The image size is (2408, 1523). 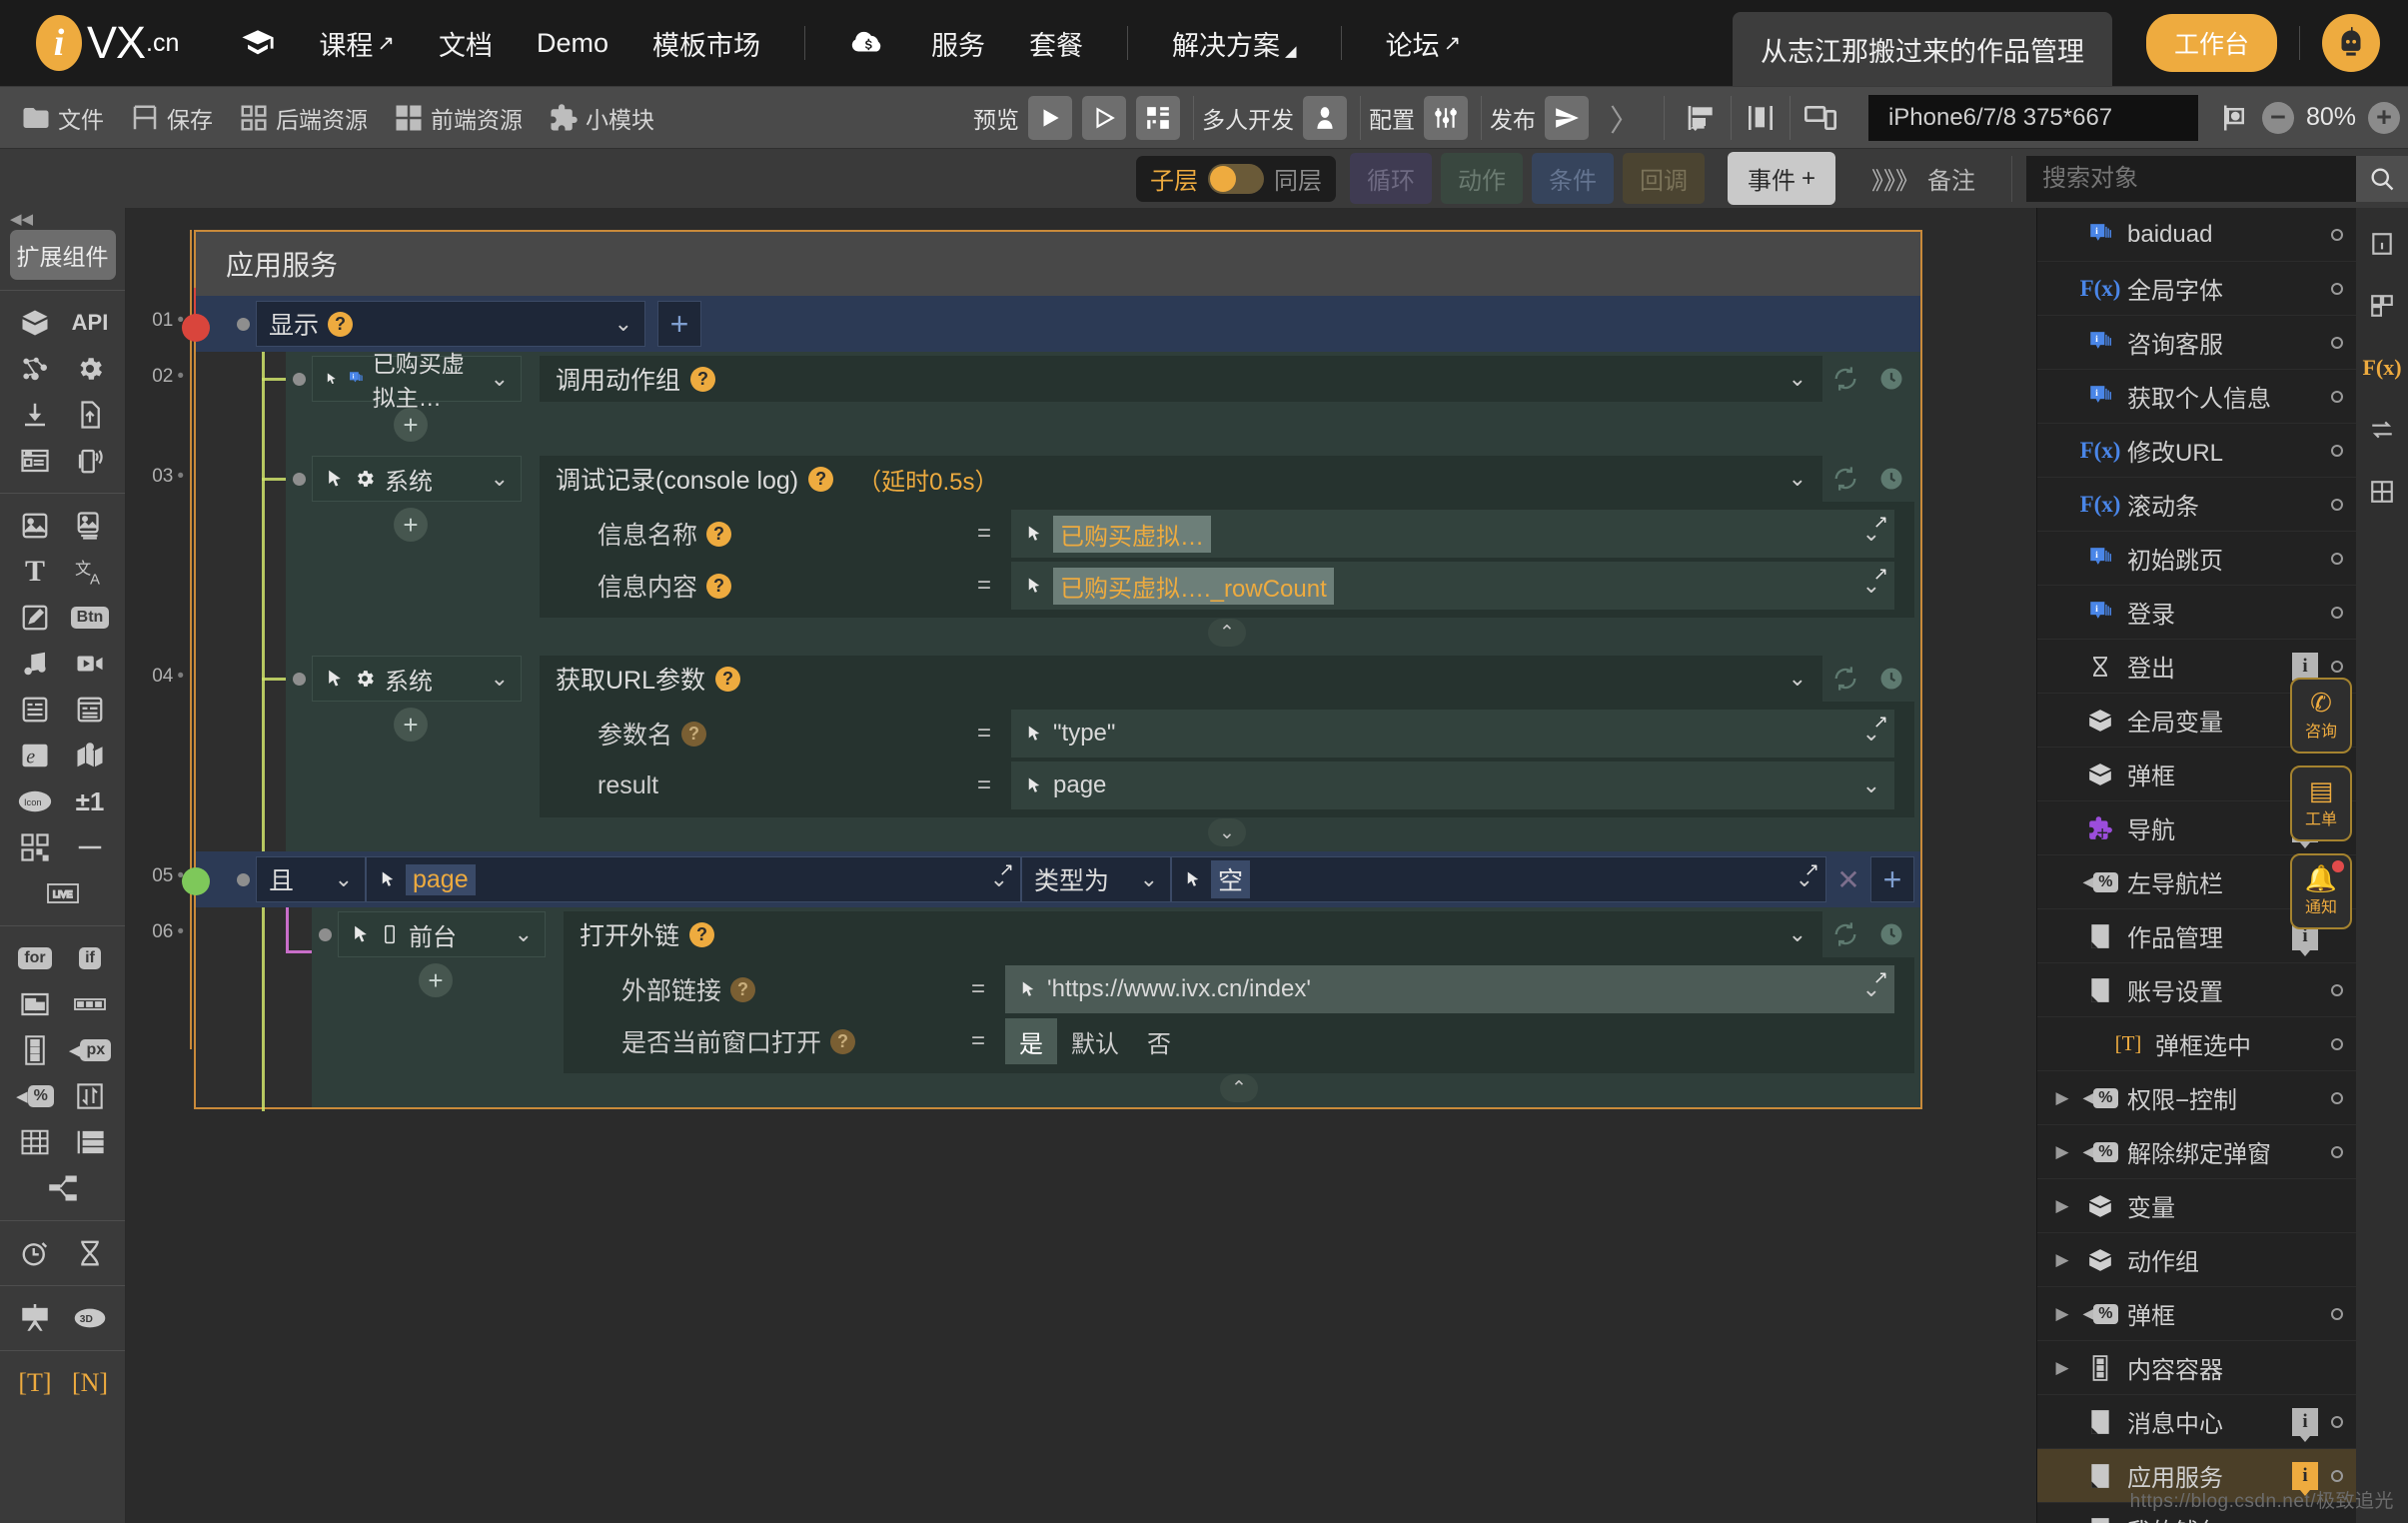 What do you see at coordinates (1848, 879) in the screenshot?
I see `row-05-remove-button: ✕` at bounding box center [1848, 879].